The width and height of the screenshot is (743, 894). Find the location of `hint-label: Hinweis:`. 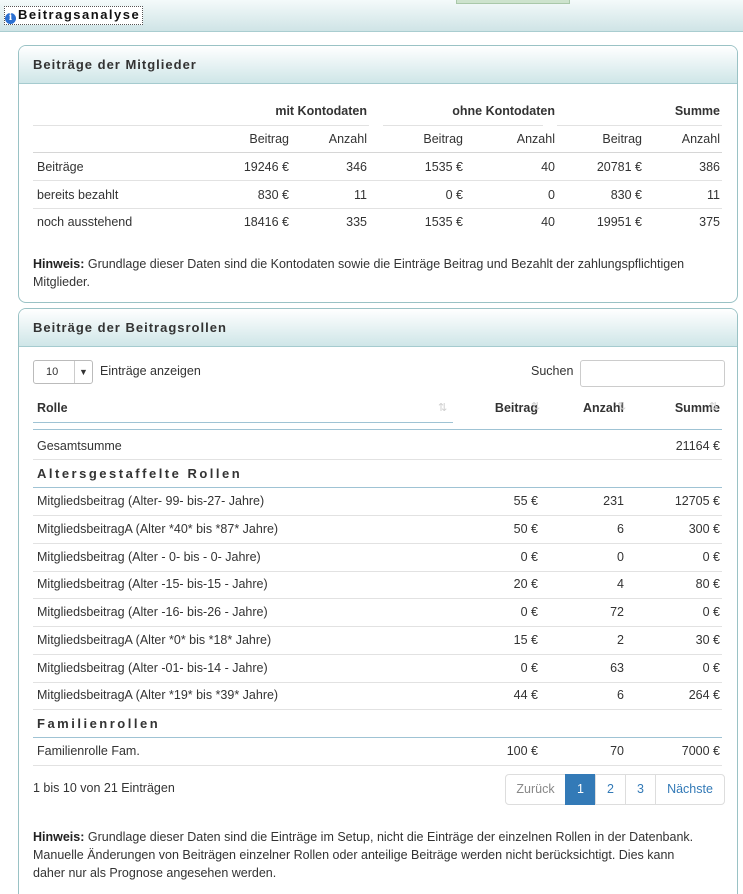

hint-label: Hinweis: is located at coordinates (59, 264).